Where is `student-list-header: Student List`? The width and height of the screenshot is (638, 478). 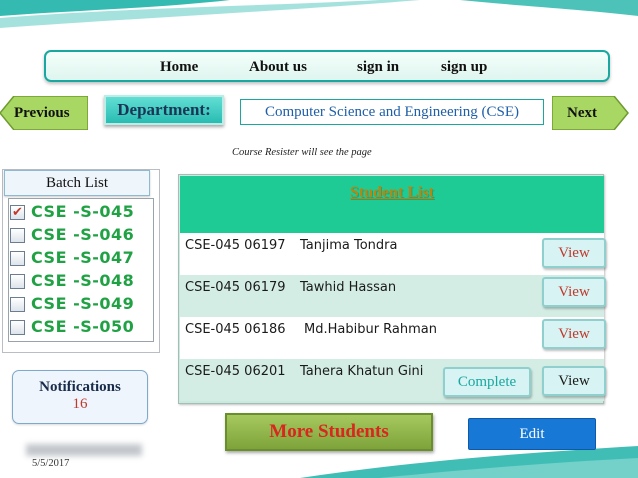
student-list-header: Student List is located at coordinates (392, 204).